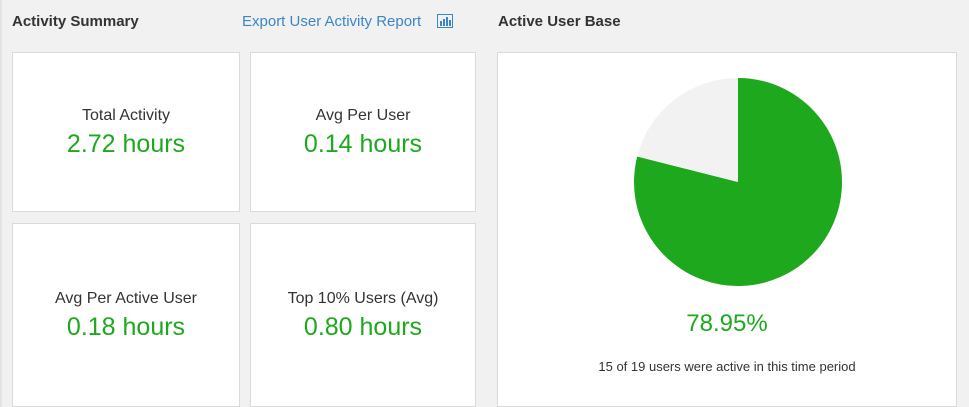  I want to click on avg-per-active-user-card: Avg Per Active User 0.18 hours, so click(126, 315).